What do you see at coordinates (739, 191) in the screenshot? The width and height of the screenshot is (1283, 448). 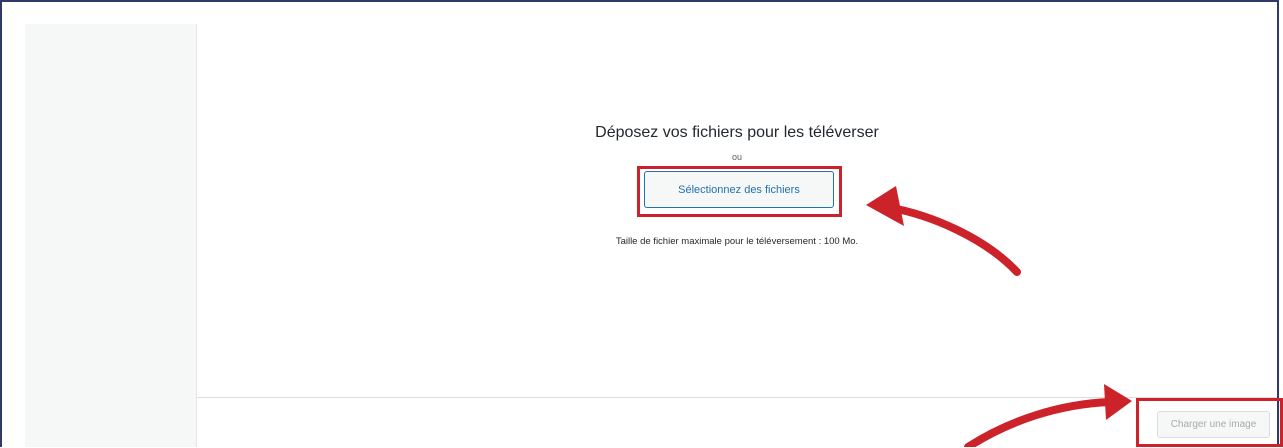 I see `highlight-select-files` at bounding box center [739, 191].